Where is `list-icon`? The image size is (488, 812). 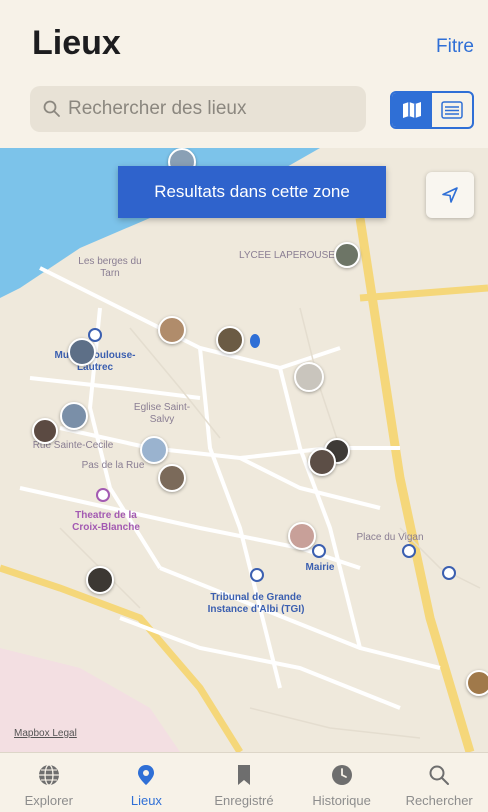
list-icon is located at coordinates (452, 110).